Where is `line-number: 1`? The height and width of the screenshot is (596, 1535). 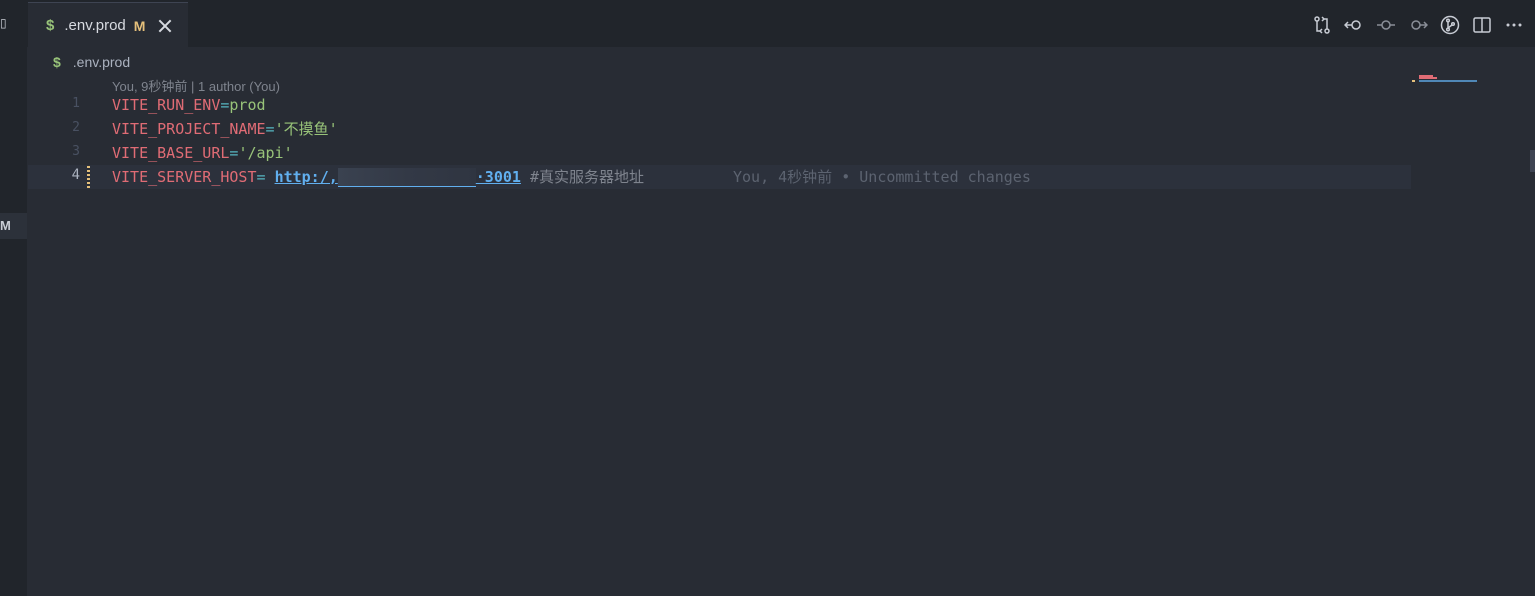
line-number: 1 is located at coordinates (76, 103).